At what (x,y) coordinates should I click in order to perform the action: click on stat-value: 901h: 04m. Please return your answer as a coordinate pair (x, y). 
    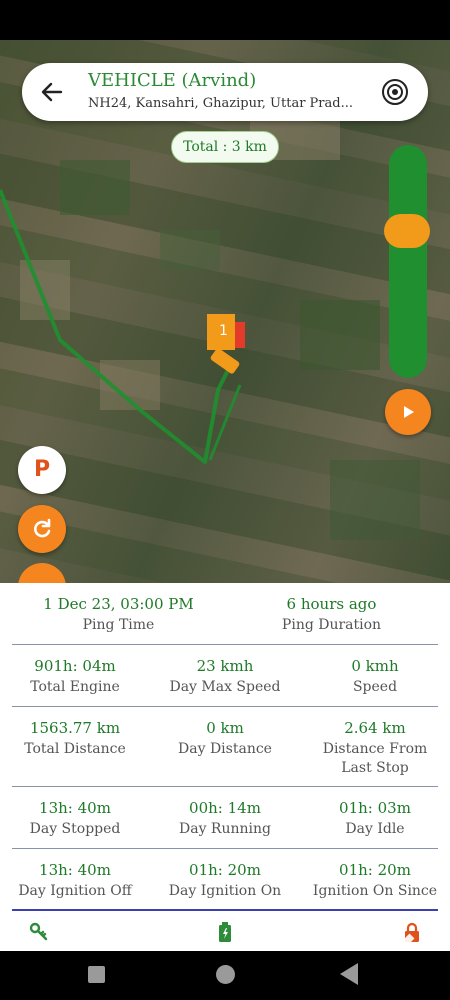
    Looking at the image, I should click on (75, 666).